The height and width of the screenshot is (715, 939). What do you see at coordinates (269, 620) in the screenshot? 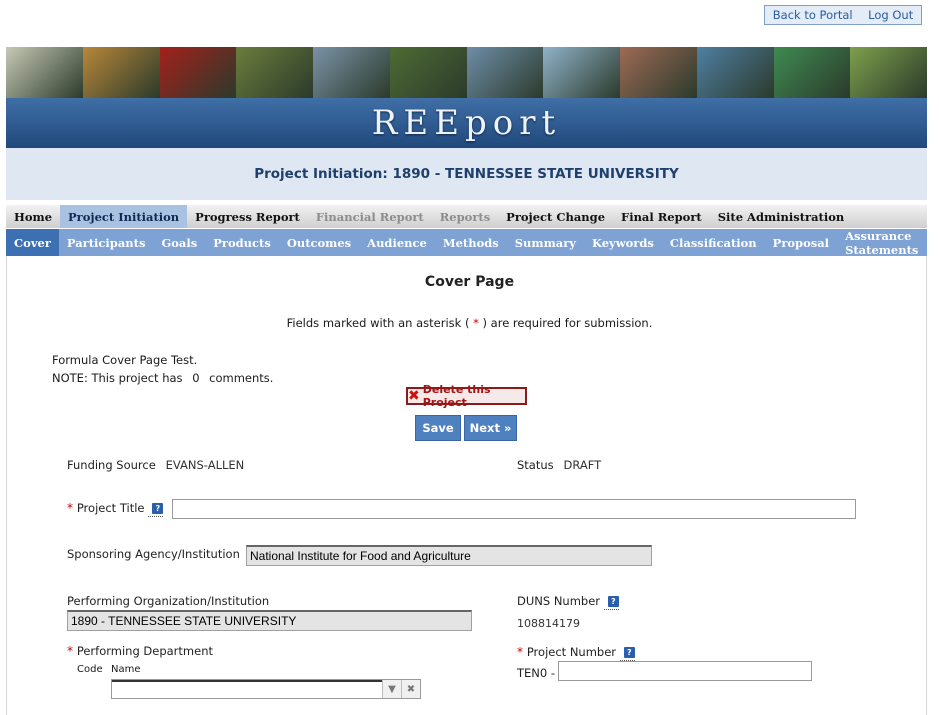
I see `performing-org-input` at bounding box center [269, 620].